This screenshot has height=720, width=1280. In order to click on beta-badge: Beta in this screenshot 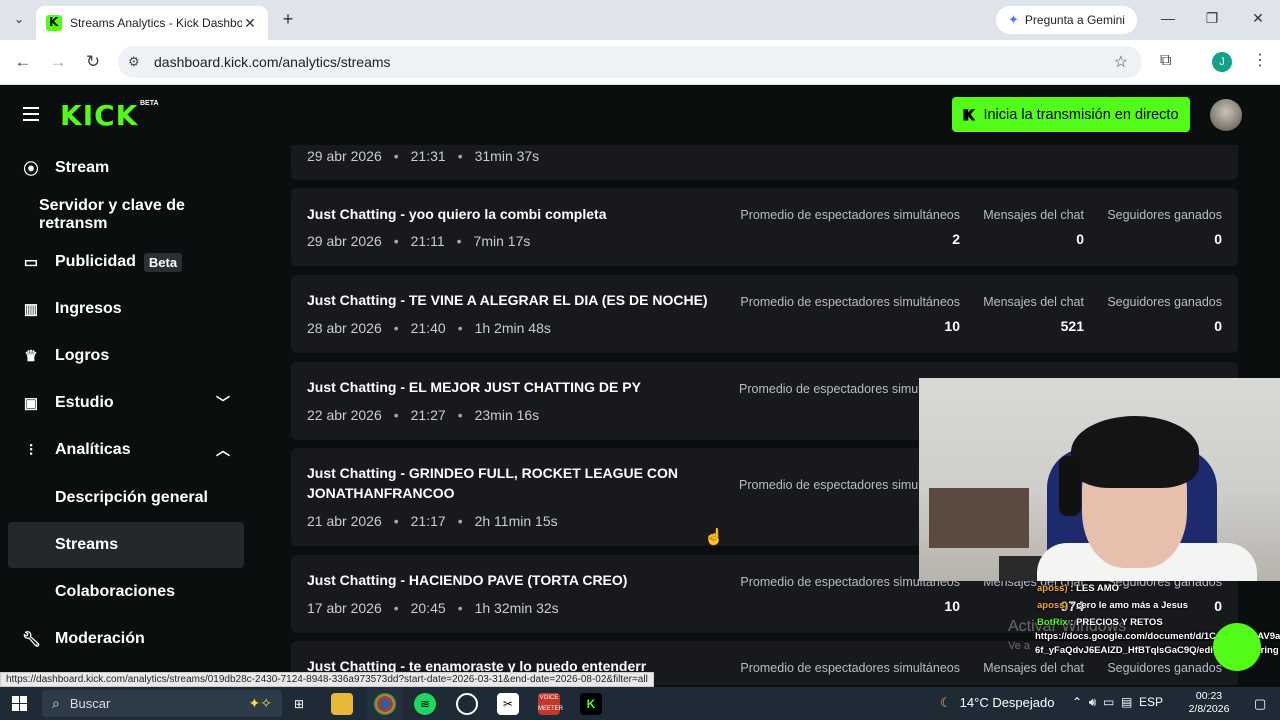, I will do `click(163, 262)`.